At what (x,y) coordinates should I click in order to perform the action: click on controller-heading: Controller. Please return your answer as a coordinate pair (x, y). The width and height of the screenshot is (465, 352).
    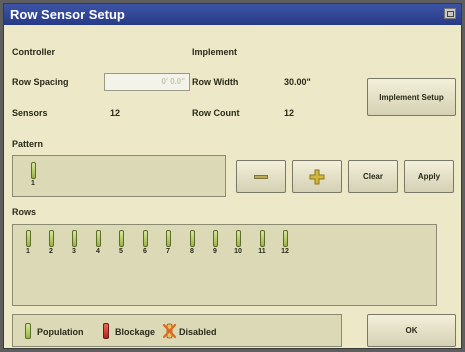
    Looking at the image, I should click on (34, 52).